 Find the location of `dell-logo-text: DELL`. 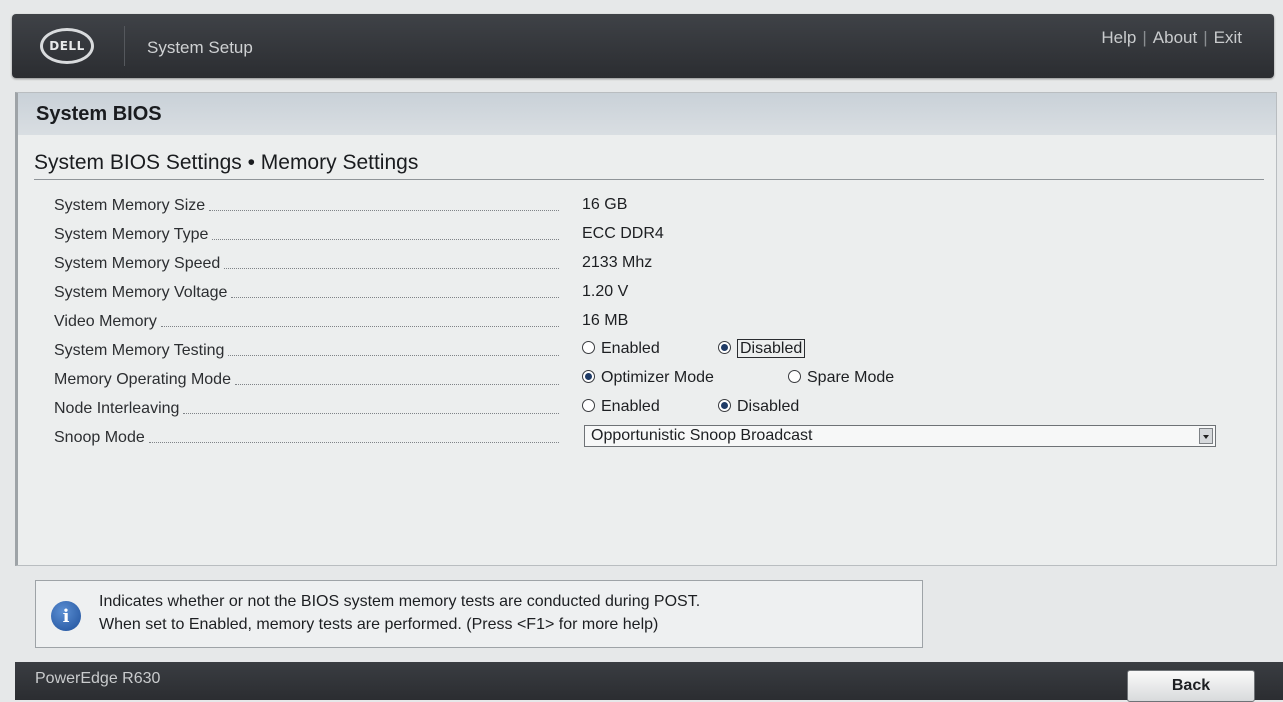

dell-logo-text: DELL is located at coordinates (67, 46).